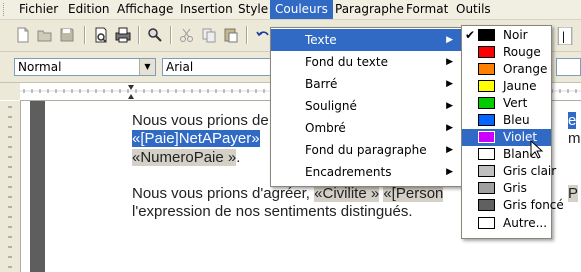 Image resolution: width=581 pixels, height=272 pixels. What do you see at coordinates (209, 35) in the screenshot?
I see `copy-icon` at bounding box center [209, 35].